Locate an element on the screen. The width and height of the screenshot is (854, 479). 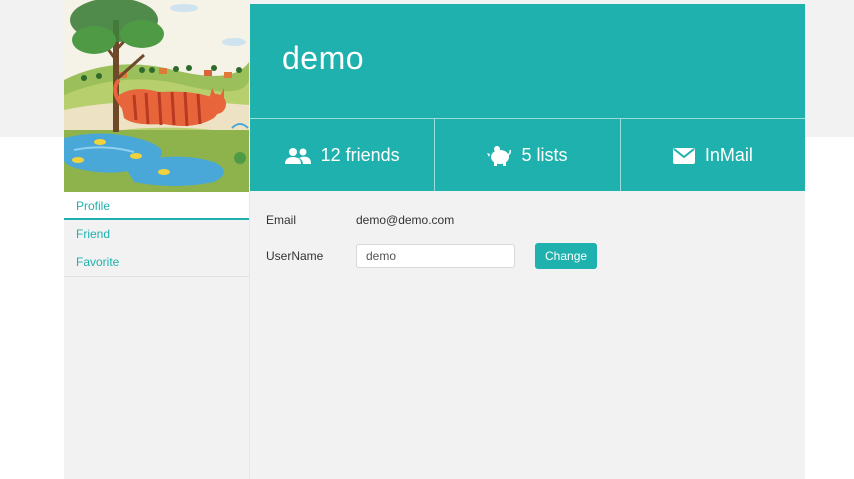
cover-illustration is located at coordinates (156, 96).